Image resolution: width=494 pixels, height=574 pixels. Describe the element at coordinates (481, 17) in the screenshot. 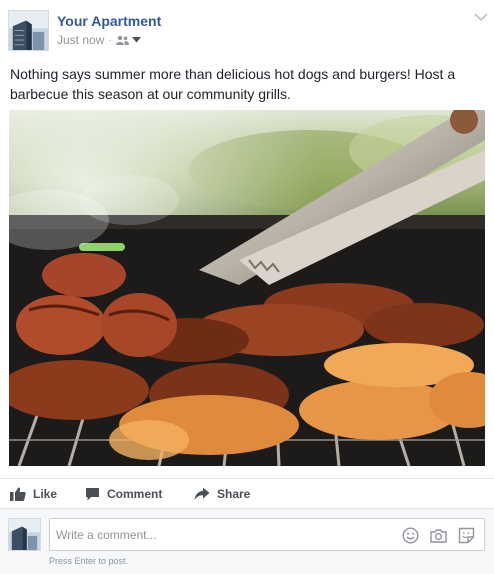

I see `chevron-down-icon` at that location.